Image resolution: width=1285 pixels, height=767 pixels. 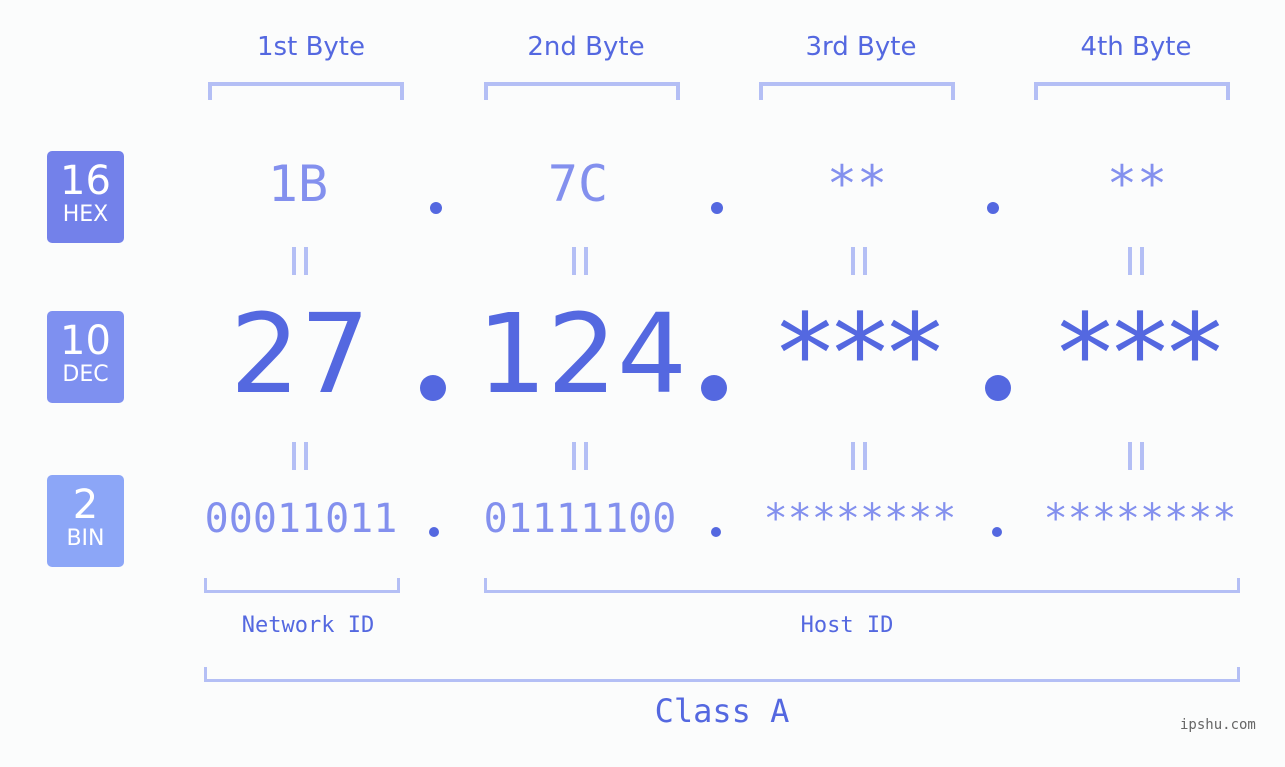 What do you see at coordinates (722, 674) in the screenshot?
I see `class-bracket` at bounding box center [722, 674].